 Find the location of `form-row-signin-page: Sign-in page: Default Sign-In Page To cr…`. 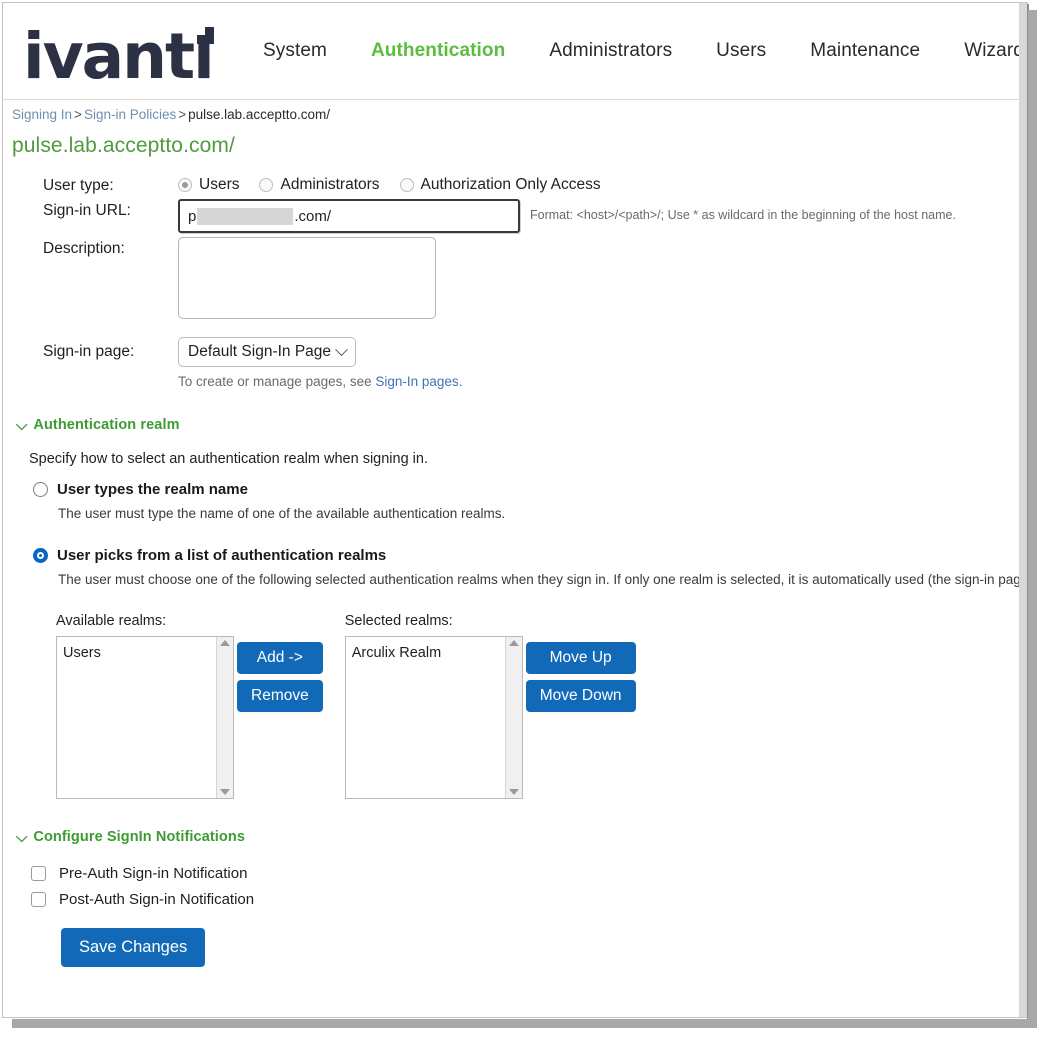

form-row-signin-page: Sign-in page: Default Sign-In Page To cr… is located at coordinates (512, 363).